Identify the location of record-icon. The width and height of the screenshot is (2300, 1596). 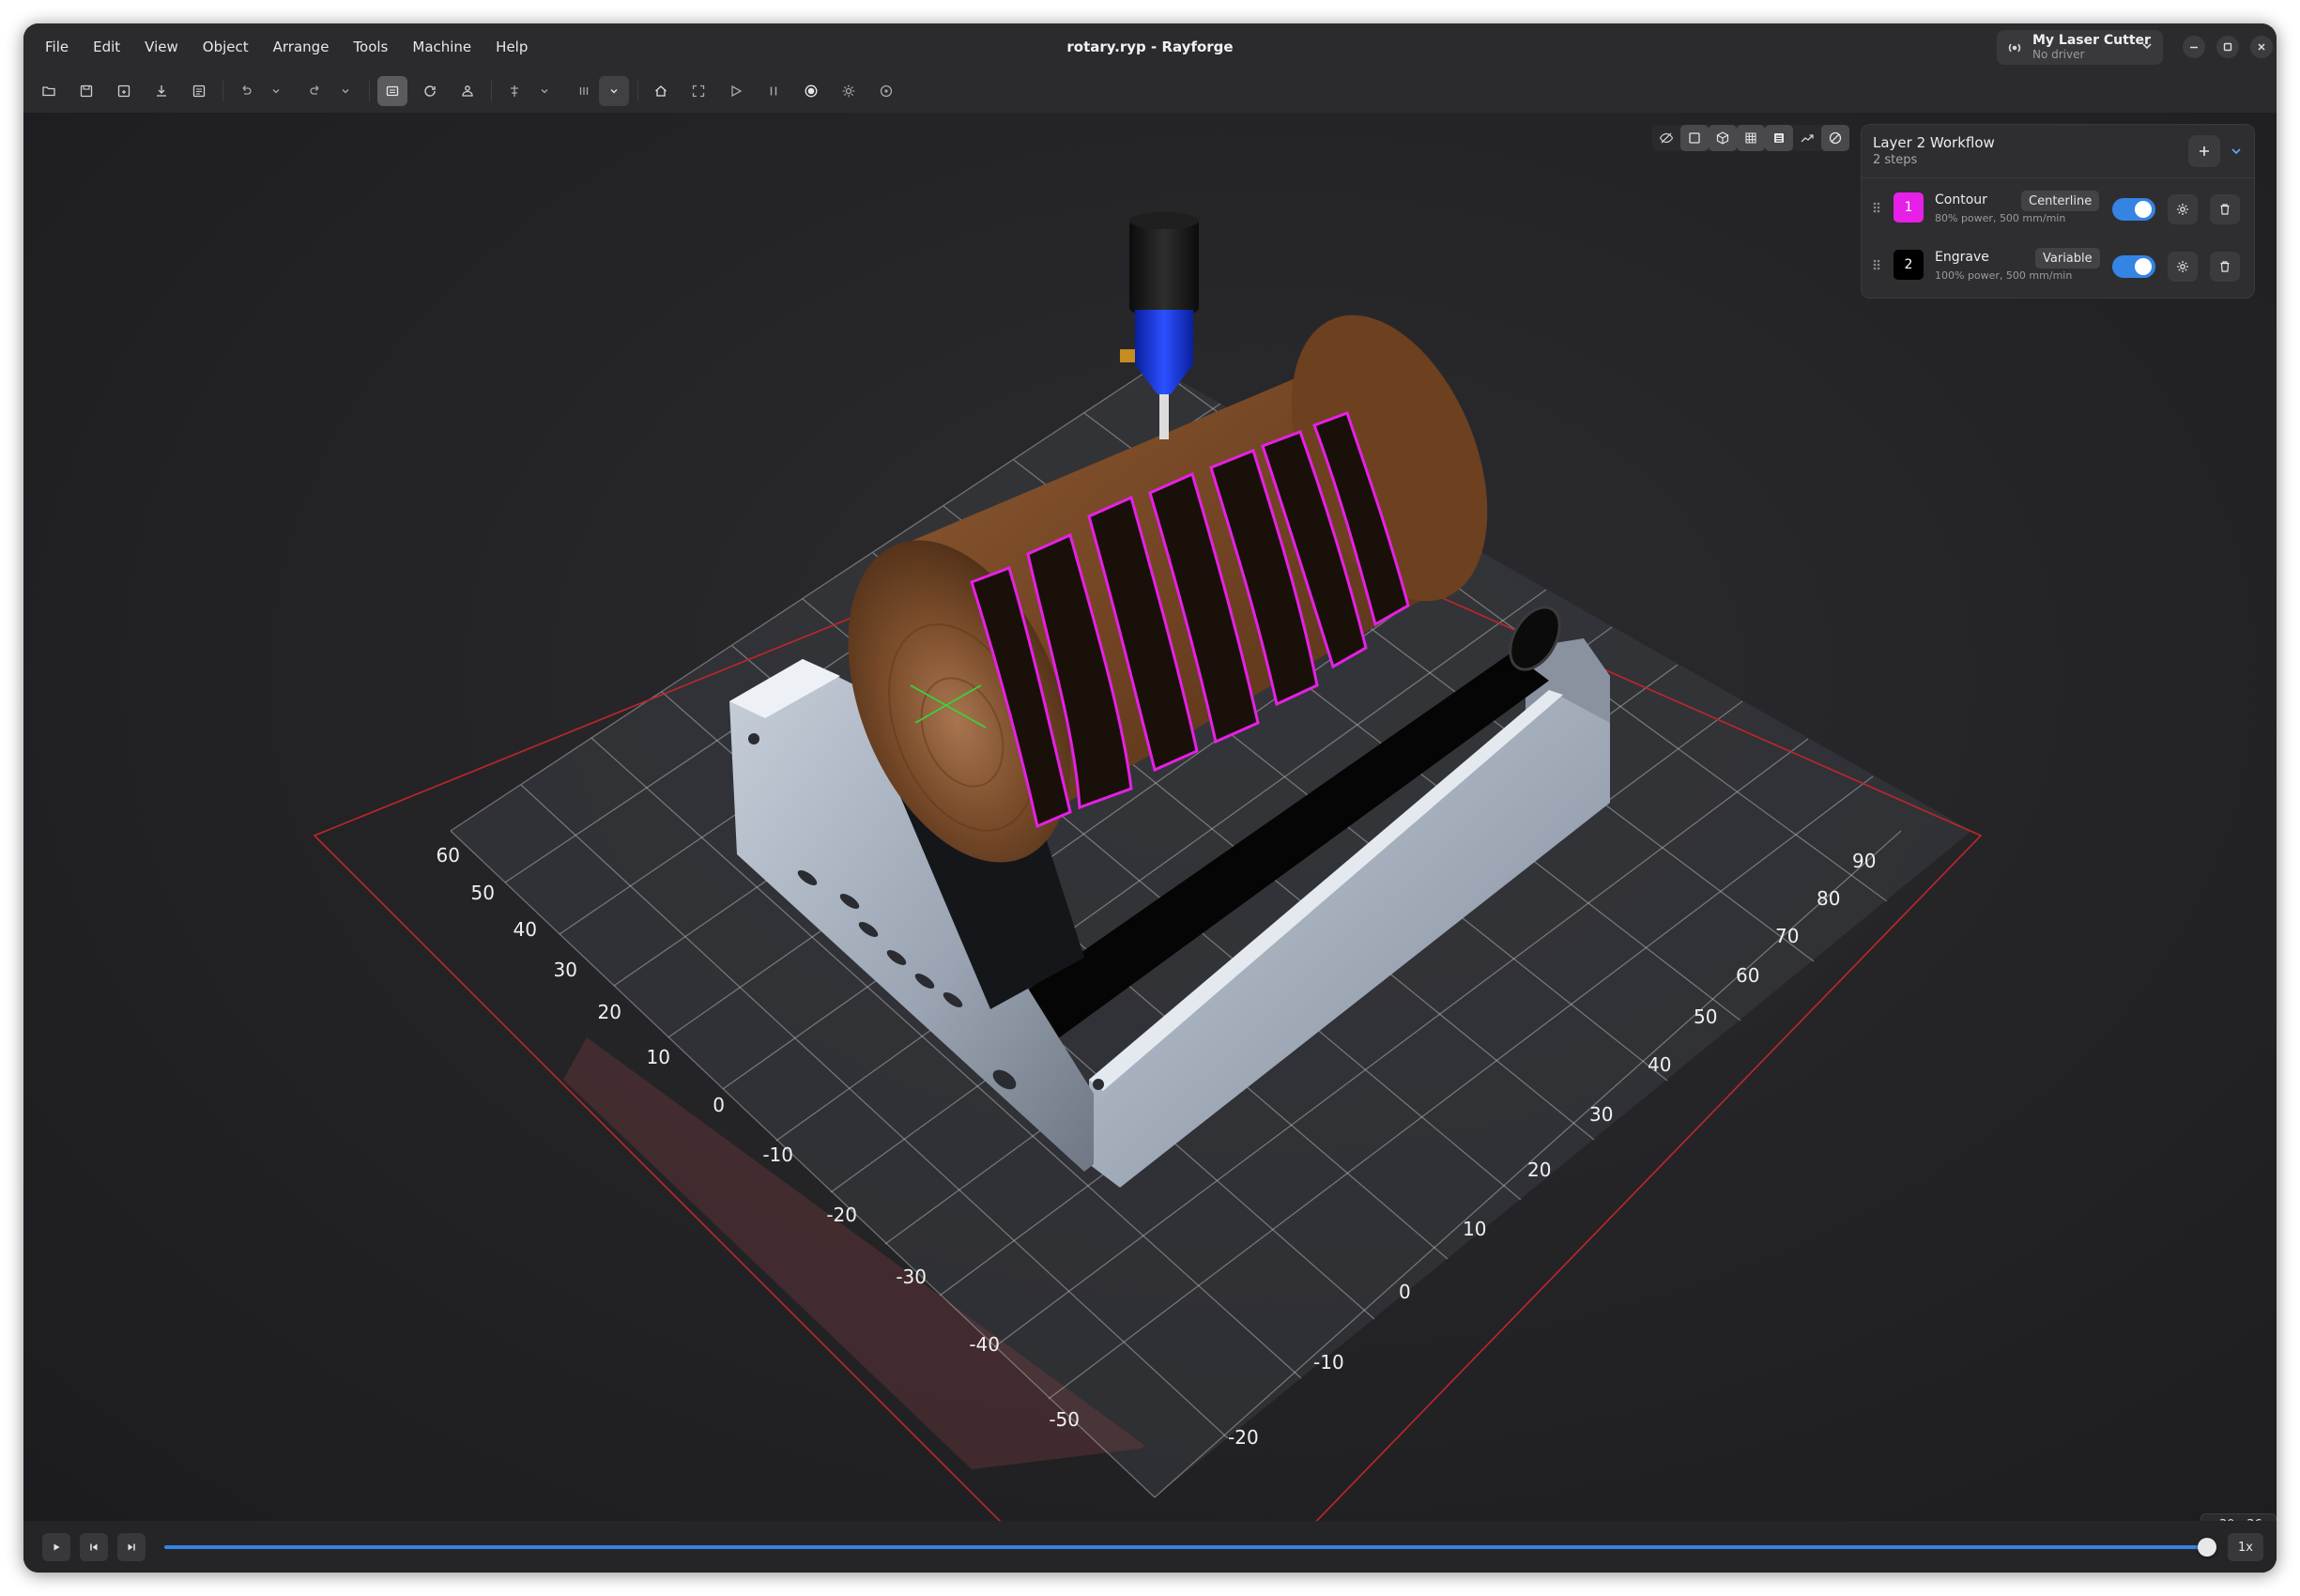
(812, 91).